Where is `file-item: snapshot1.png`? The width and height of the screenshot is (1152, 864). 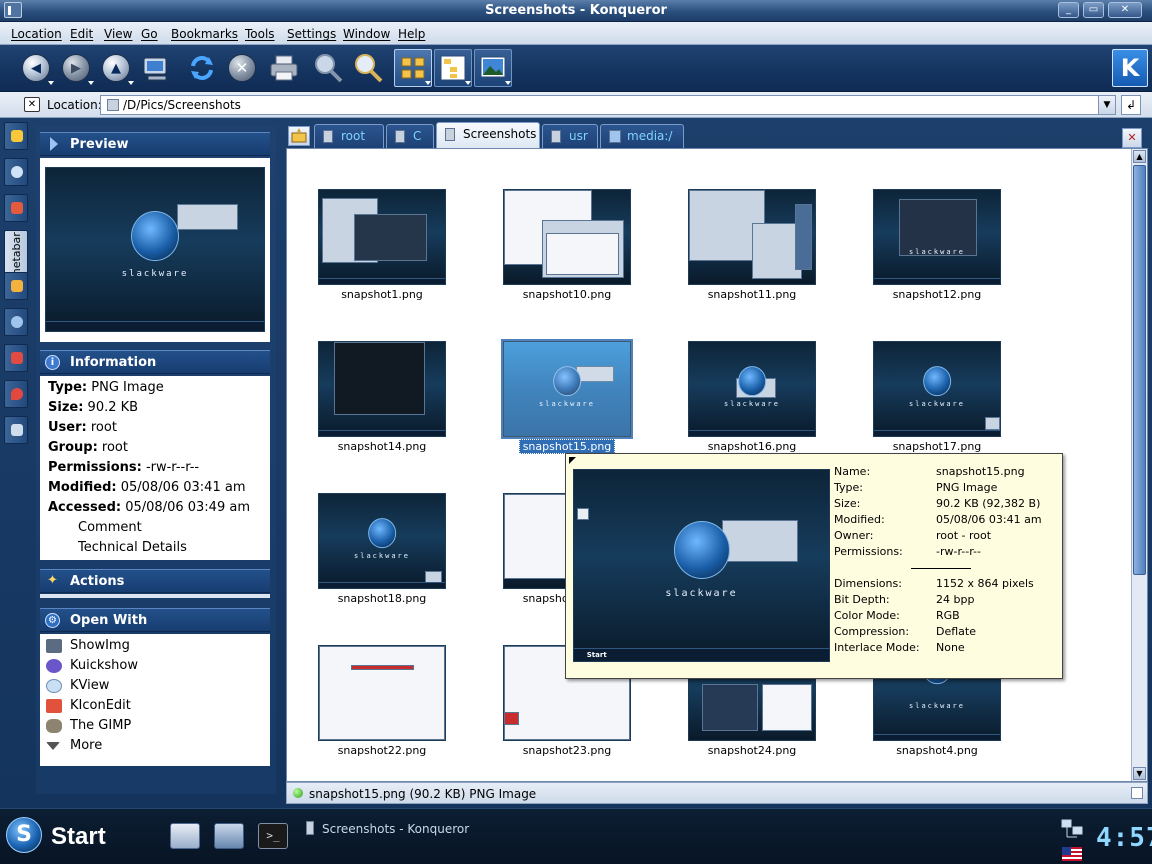
file-item: snapshot1.png is located at coordinates (382, 259).